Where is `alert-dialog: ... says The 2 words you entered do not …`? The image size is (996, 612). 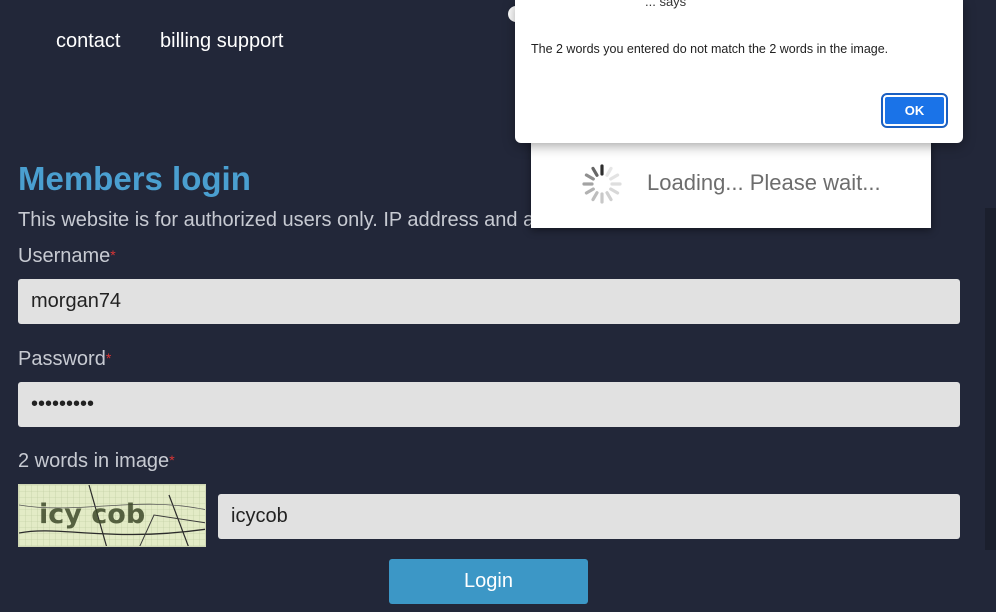
alert-dialog: ... says The 2 words you entered do not … is located at coordinates (739, 71).